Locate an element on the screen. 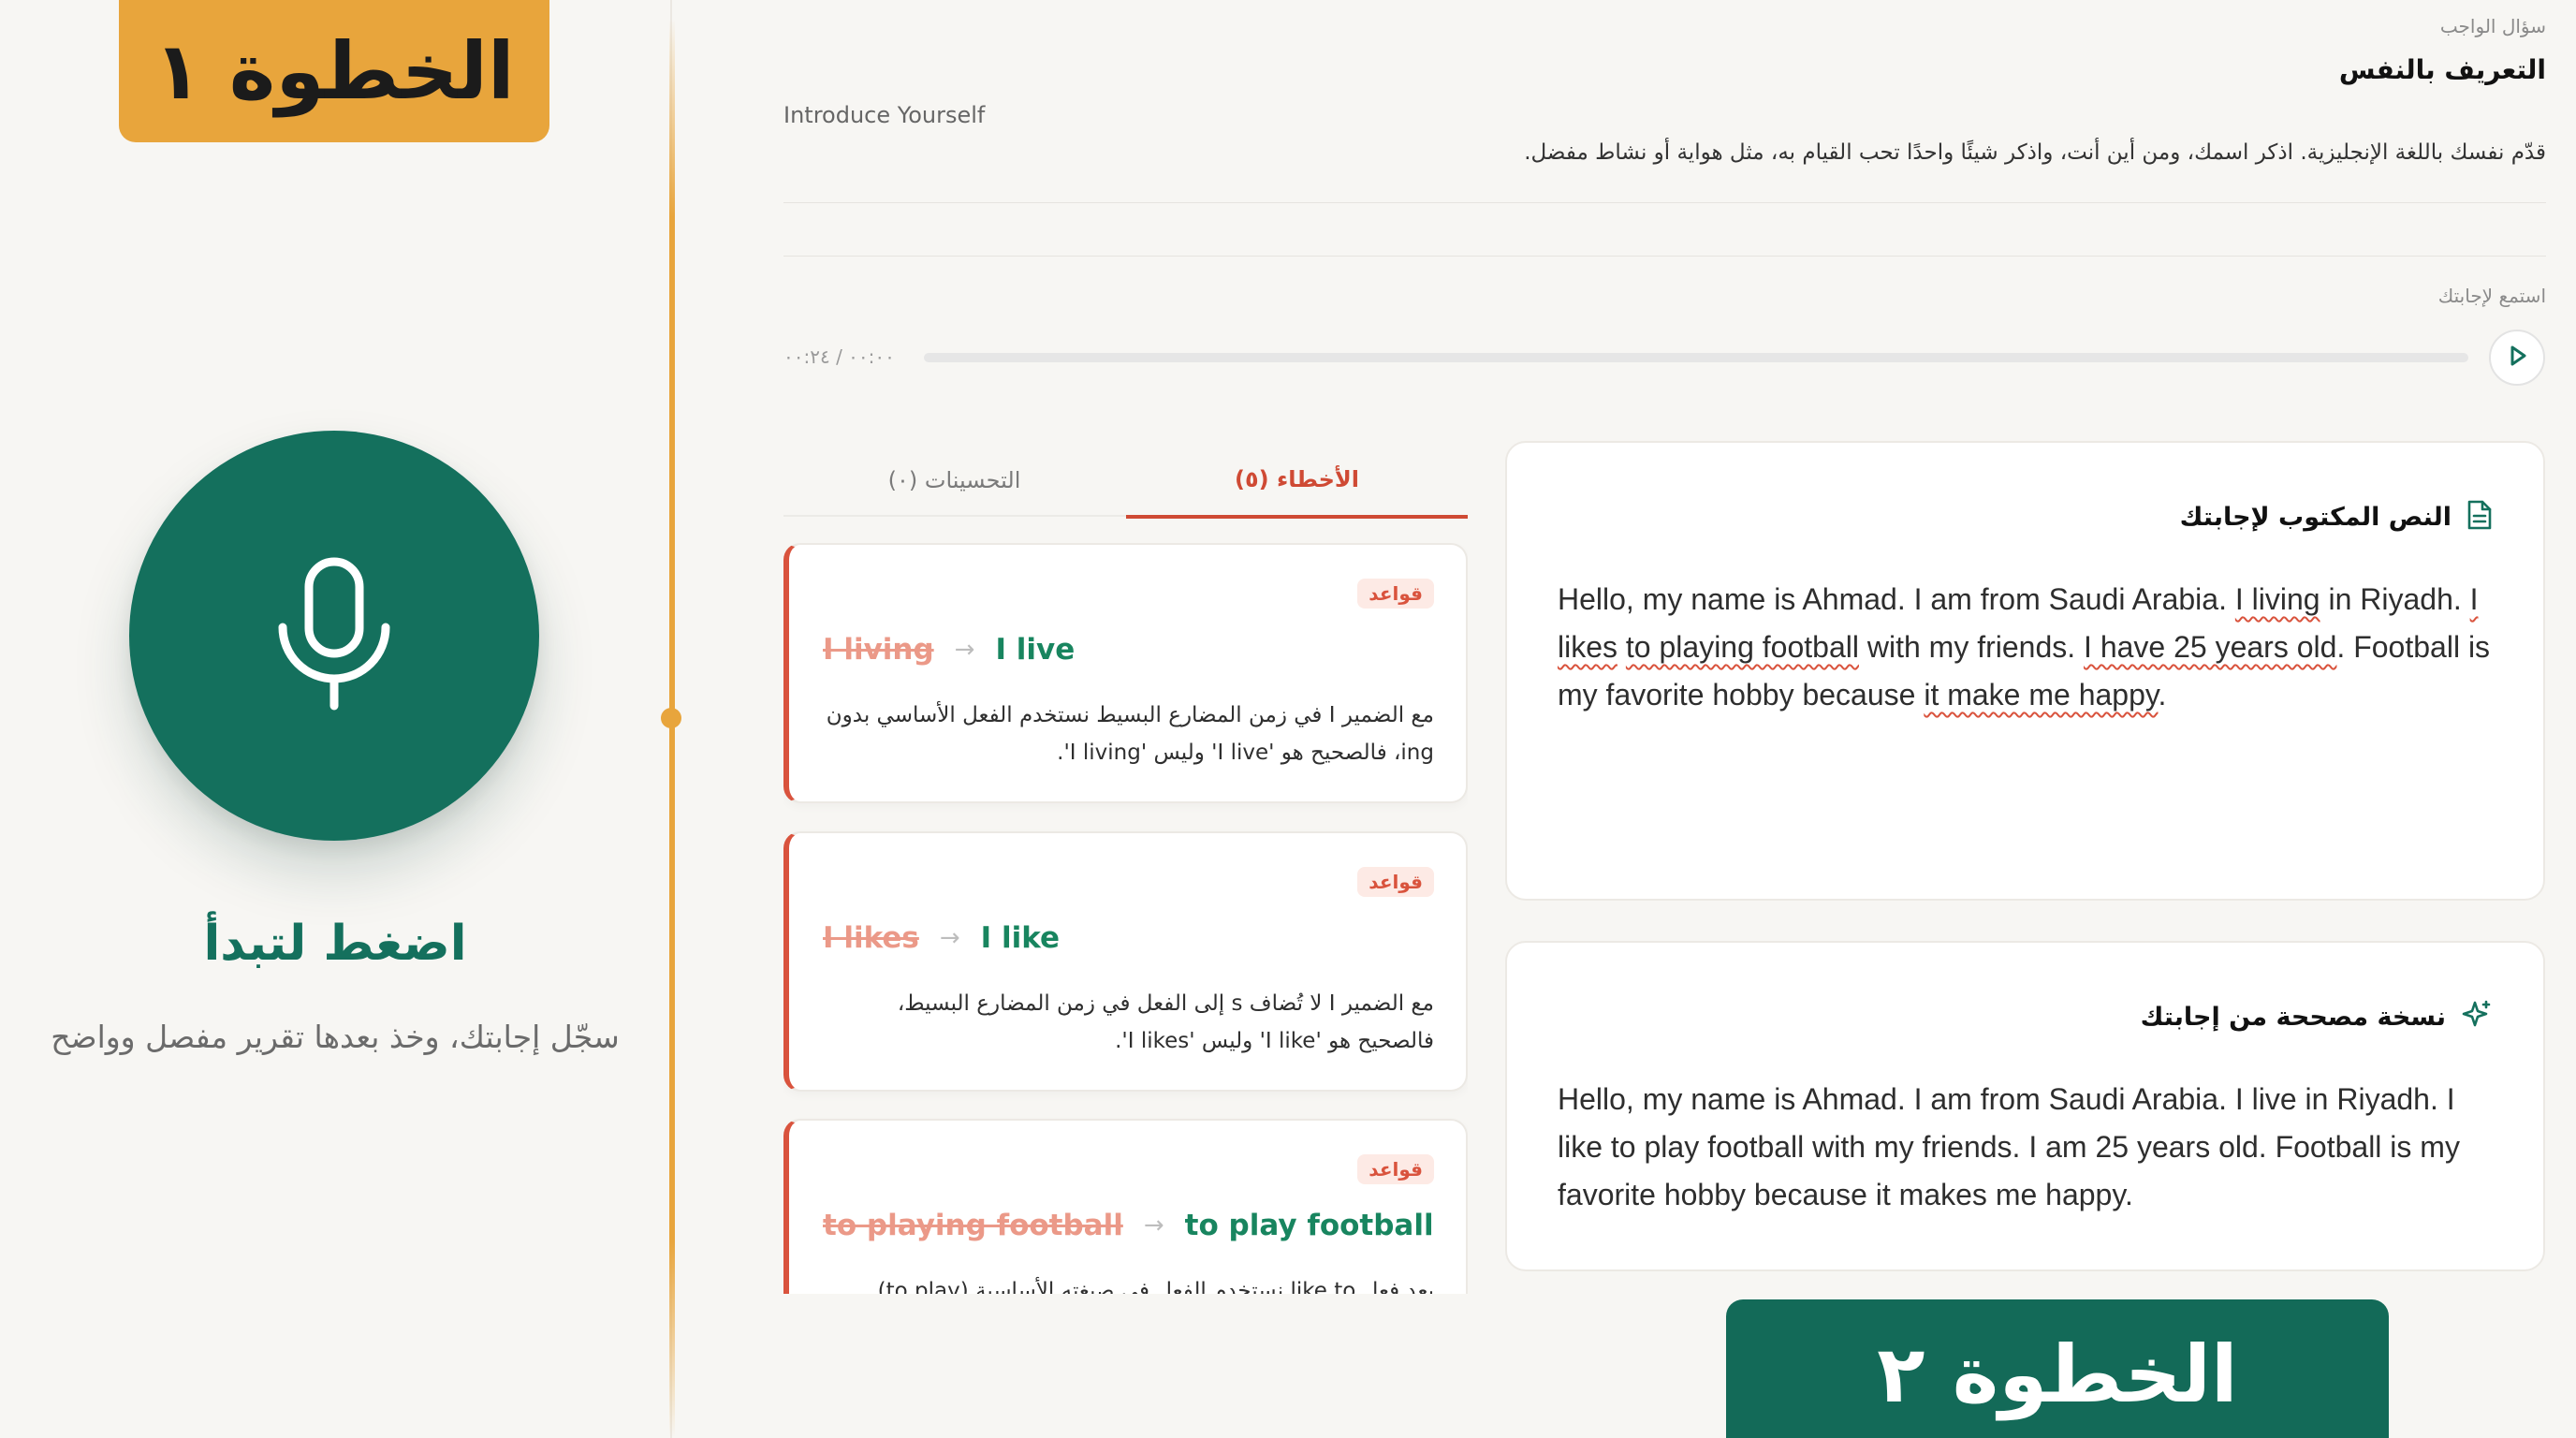 The width and height of the screenshot is (2576, 1438). play-button is located at coordinates (2517, 358).